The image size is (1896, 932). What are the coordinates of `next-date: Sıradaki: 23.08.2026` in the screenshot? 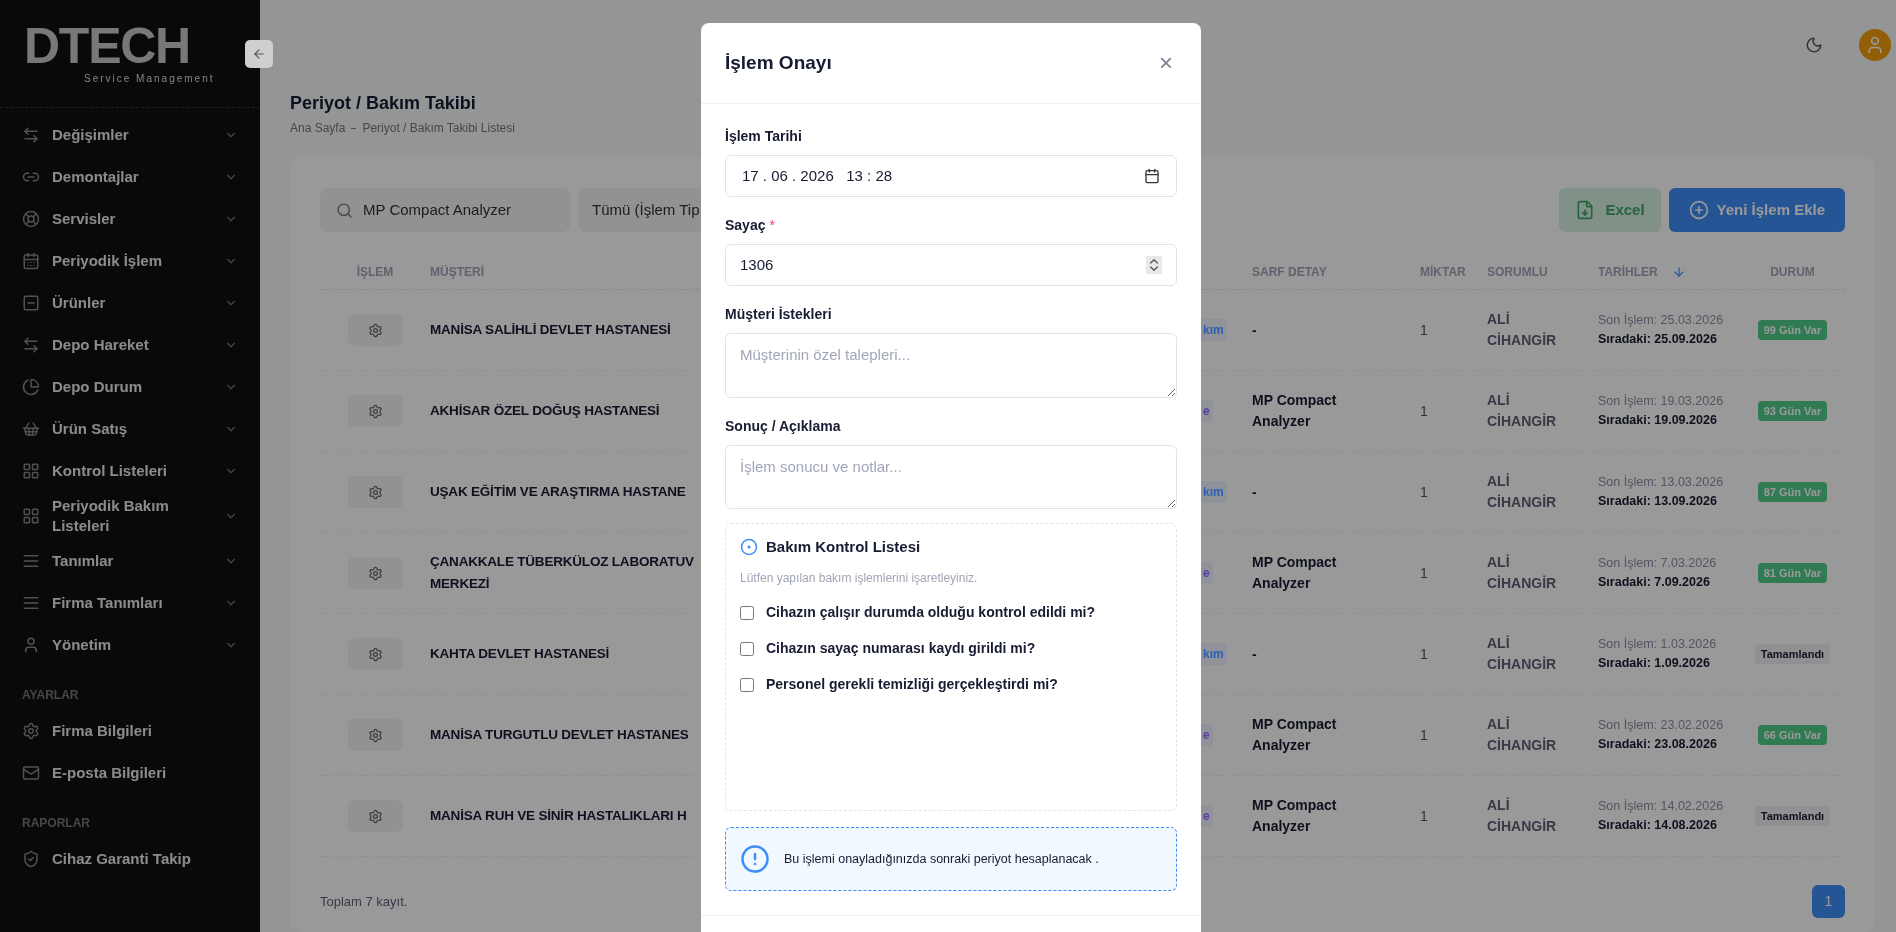 It's located at (1658, 744).